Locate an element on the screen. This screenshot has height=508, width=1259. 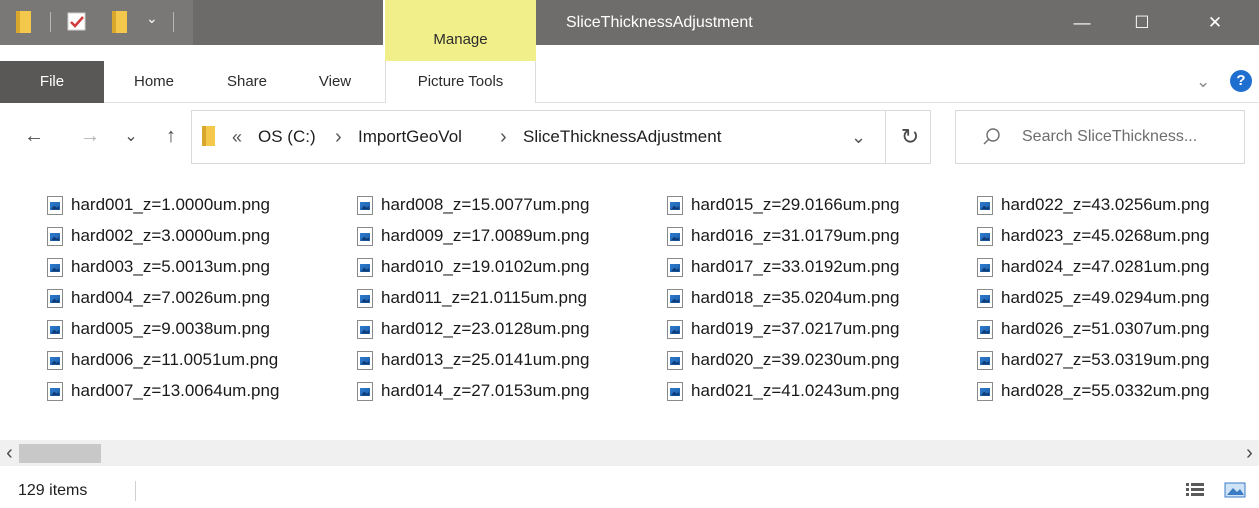
file-item: hard017_z=33.0192um.png is located at coordinates (783, 267).